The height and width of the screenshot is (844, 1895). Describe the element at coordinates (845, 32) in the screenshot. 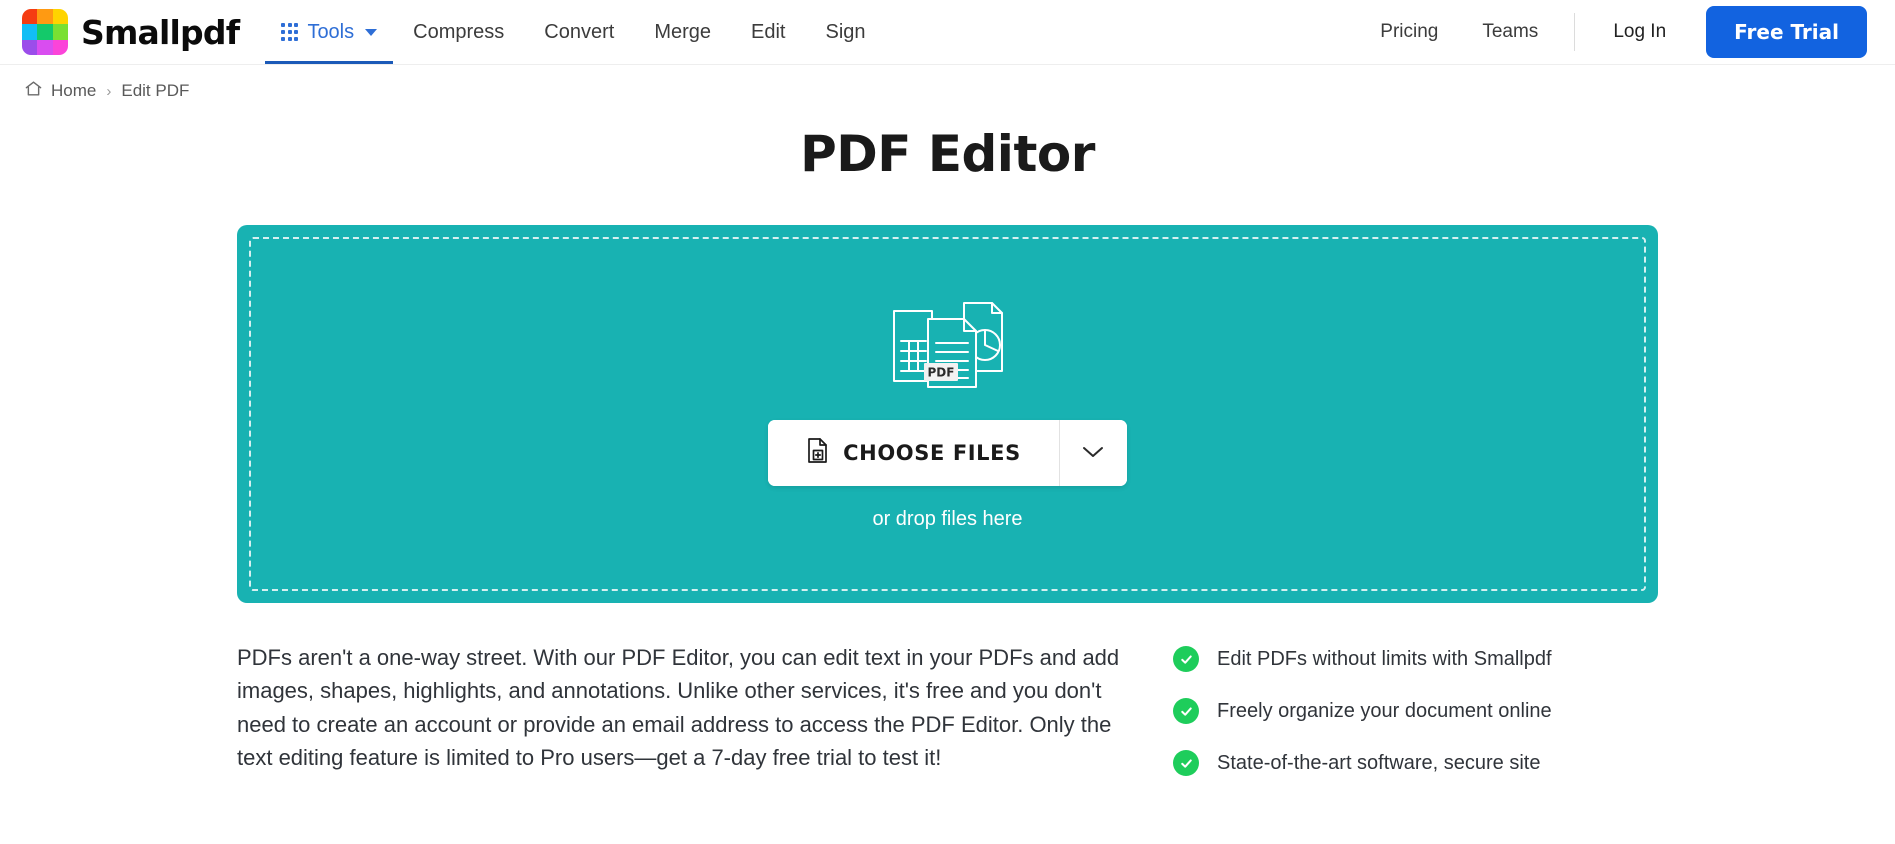

I see `nav-item-sign: Sign` at that location.